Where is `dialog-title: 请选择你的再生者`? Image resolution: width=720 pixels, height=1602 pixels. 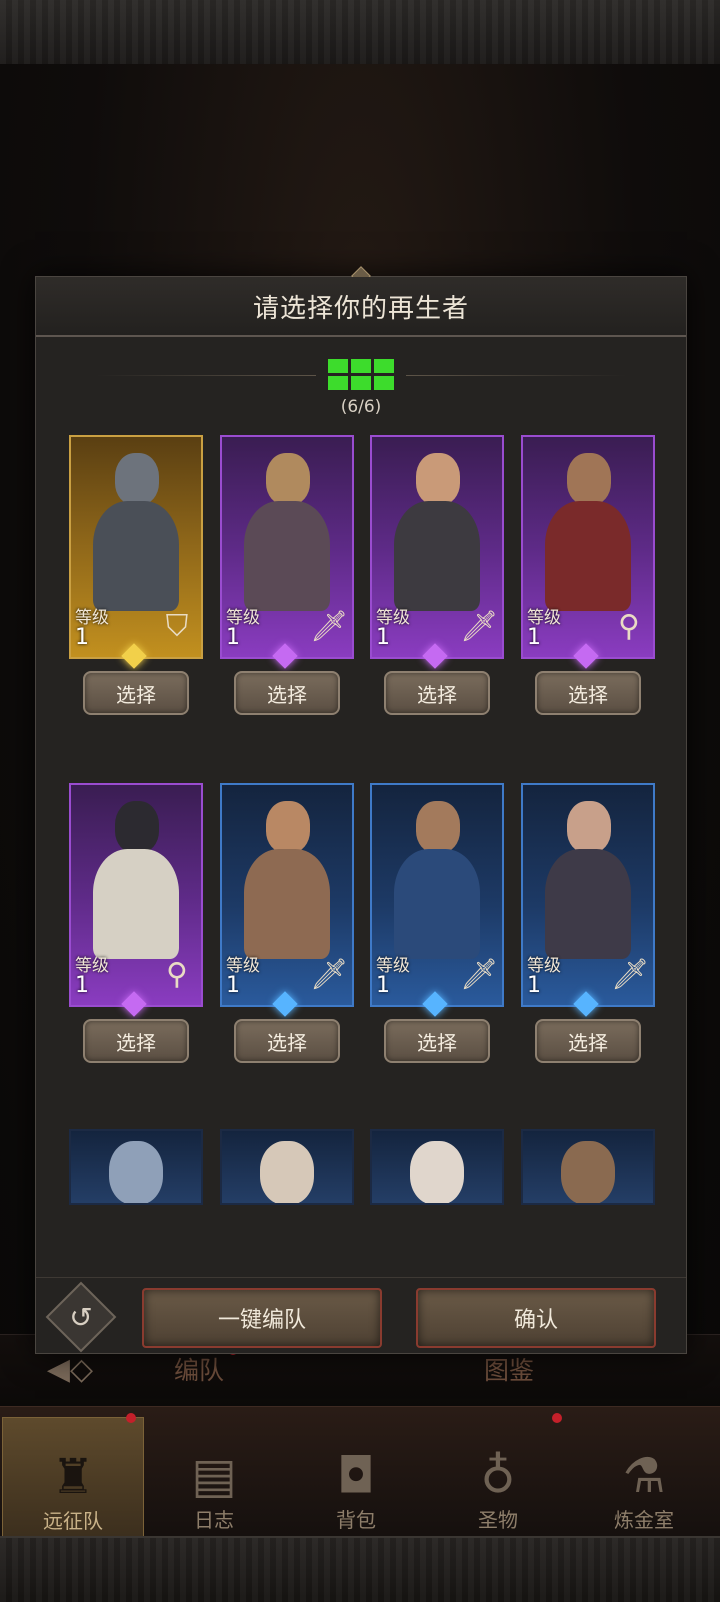
dialog-title: 请选择你的再生者 is located at coordinates (360, 308).